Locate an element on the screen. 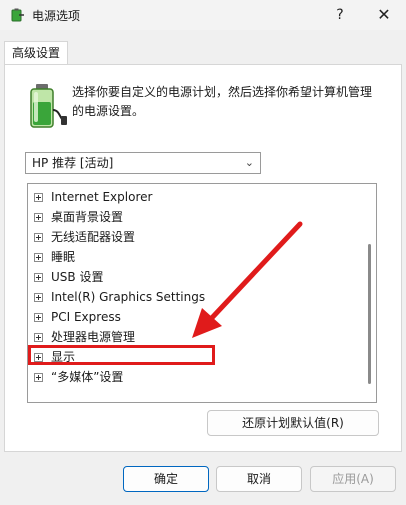 Image resolution: width=406 pixels, height=505 pixels. tree-item: USB 设置 is located at coordinates (68, 277).